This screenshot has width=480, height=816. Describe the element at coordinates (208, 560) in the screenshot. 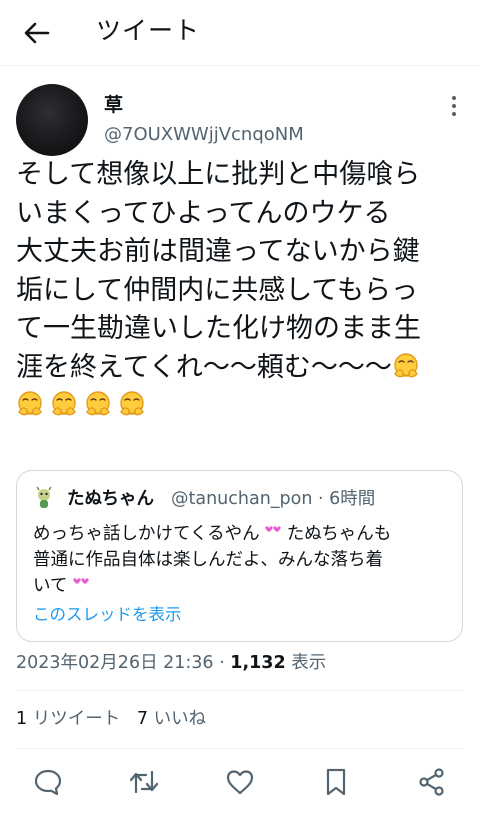

I see `quoted-line: 普通に作品自体は楽しんだよ、みんな落ち着` at that location.